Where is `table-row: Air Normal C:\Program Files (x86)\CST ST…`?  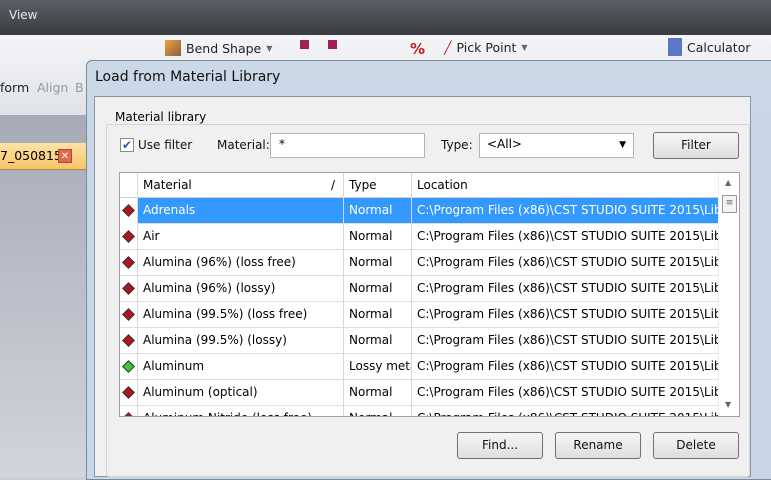
table-row: Air Normal C:\Program Files (x86)\CST ST… is located at coordinates (419, 237).